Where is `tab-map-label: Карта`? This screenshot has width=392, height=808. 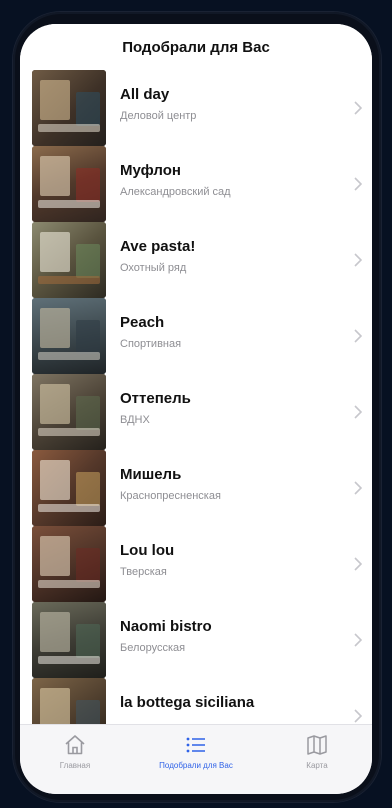 tab-map-label: Карта is located at coordinates (317, 765).